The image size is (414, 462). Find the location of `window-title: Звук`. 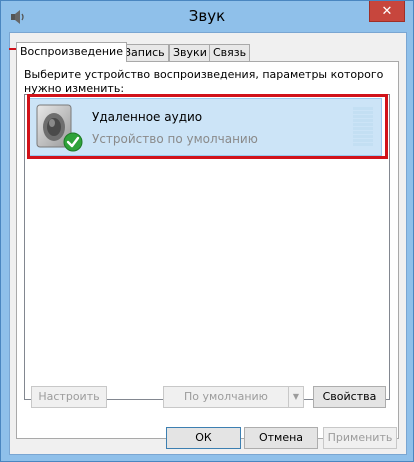

window-title: Звук is located at coordinates (207, 16).